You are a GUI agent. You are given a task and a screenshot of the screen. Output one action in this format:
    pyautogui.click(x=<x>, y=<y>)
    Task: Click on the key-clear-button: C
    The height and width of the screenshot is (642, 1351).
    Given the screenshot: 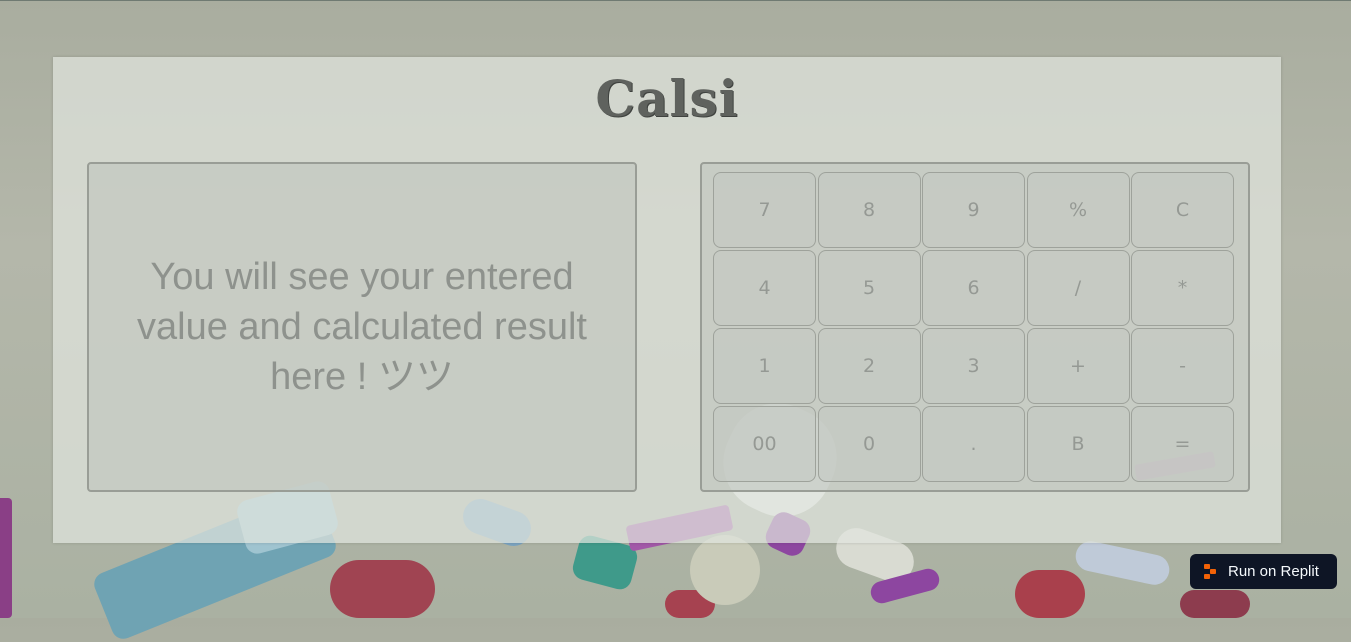 What is the action you would take?
    pyautogui.click(x=1182, y=210)
    